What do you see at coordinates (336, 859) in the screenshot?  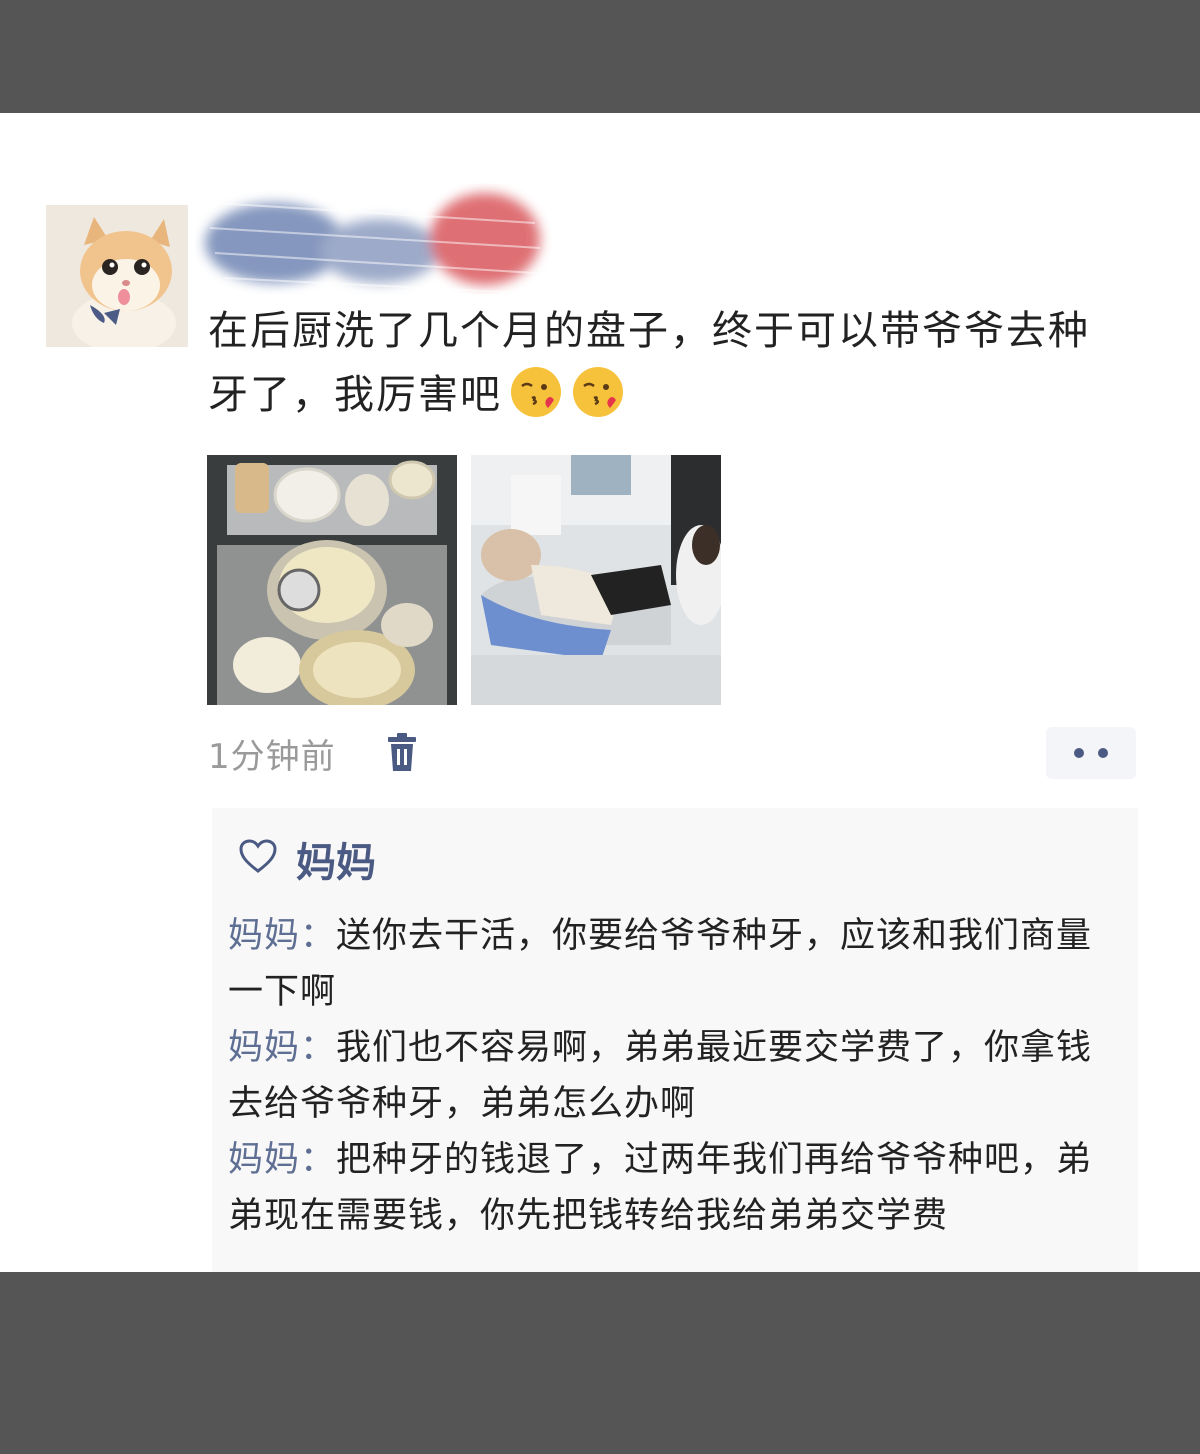 I see `liker-name: 妈妈` at bounding box center [336, 859].